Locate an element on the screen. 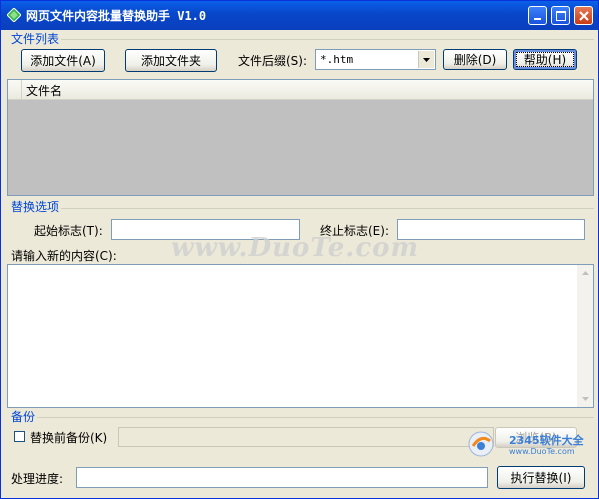  progress-label: 处理进度: is located at coordinates (37, 479).